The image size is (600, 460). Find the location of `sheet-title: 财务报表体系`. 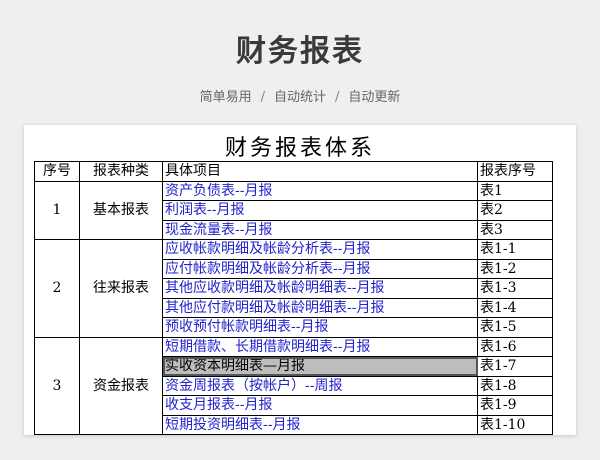

sheet-title: 财务报表体系 is located at coordinates (299, 148).